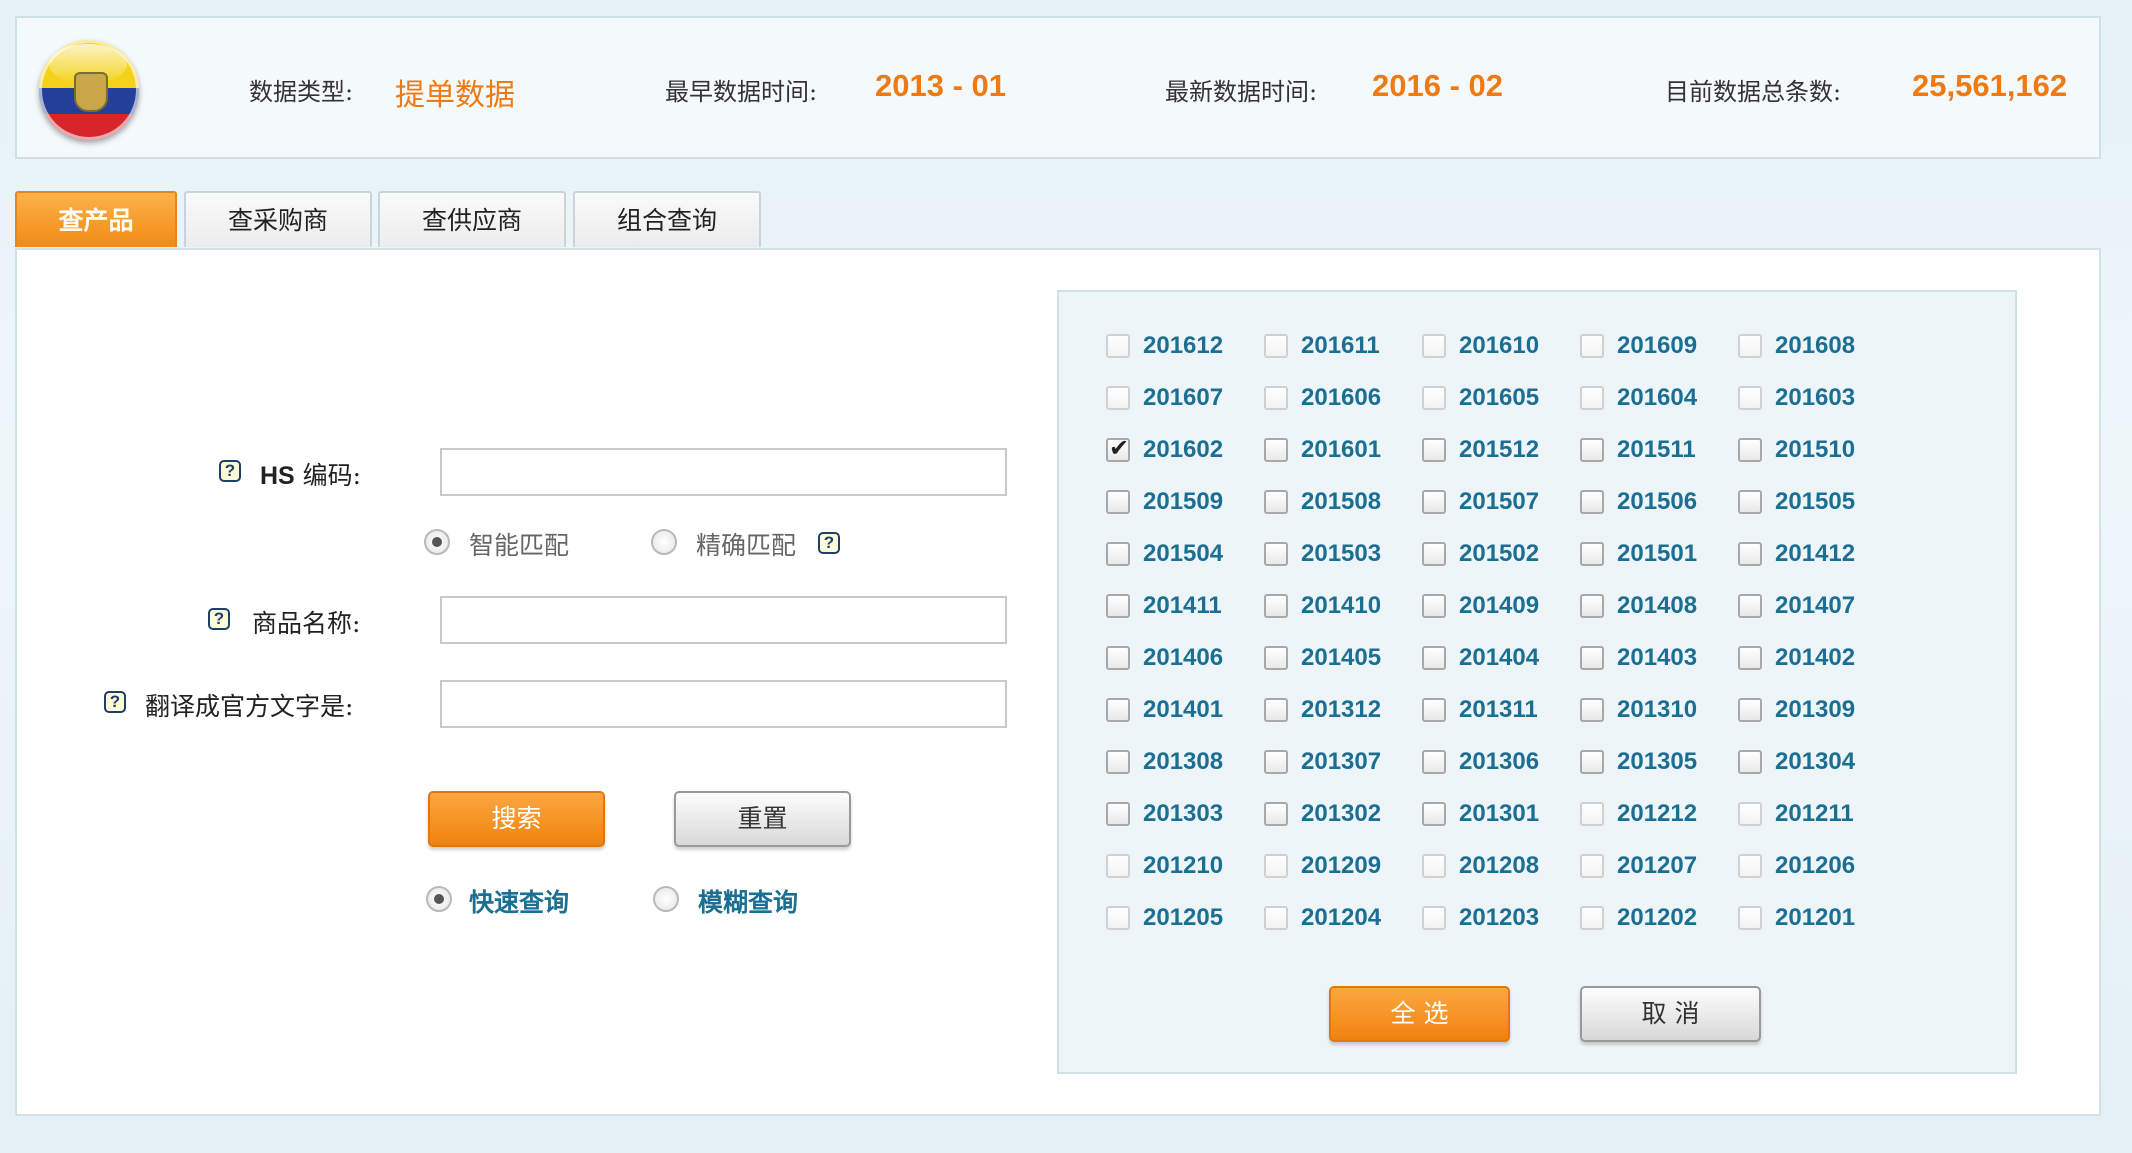 The height and width of the screenshot is (1153, 2132). What do you see at coordinates (1183, 345) in the screenshot?
I see `month-label: 201612` at bounding box center [1183, 345].